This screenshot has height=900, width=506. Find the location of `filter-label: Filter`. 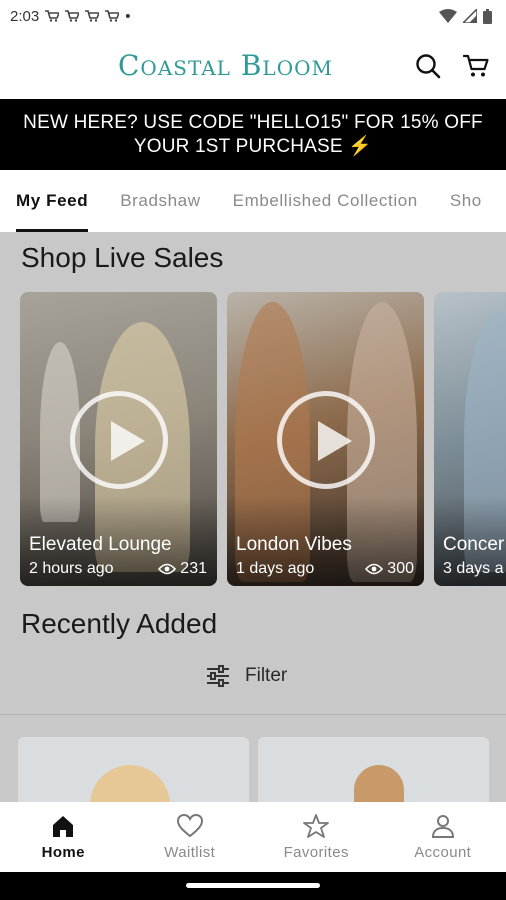

filter-label: Filter is located at coordinates (266, 675).